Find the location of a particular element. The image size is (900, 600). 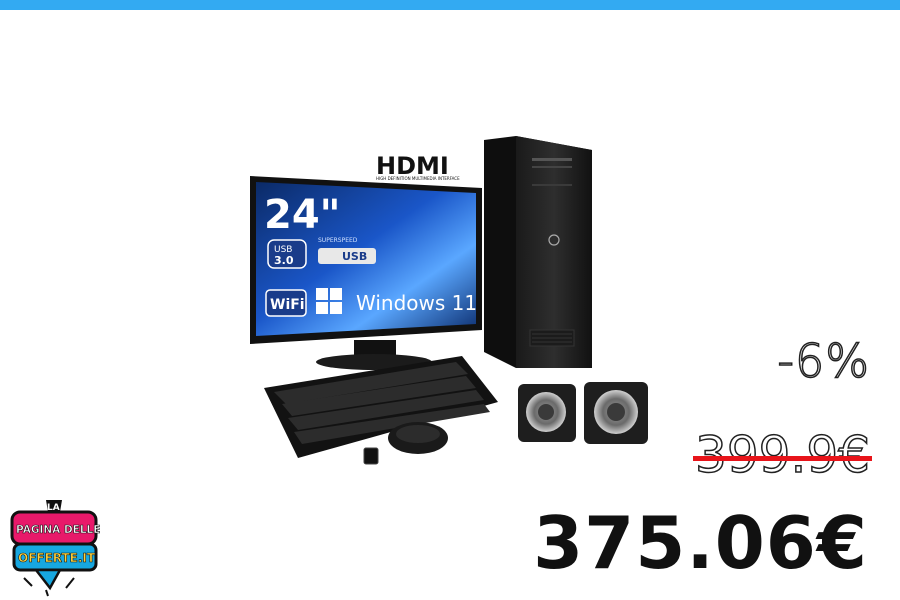

new-price: 375.06€ is located at coordinates (700, 543).